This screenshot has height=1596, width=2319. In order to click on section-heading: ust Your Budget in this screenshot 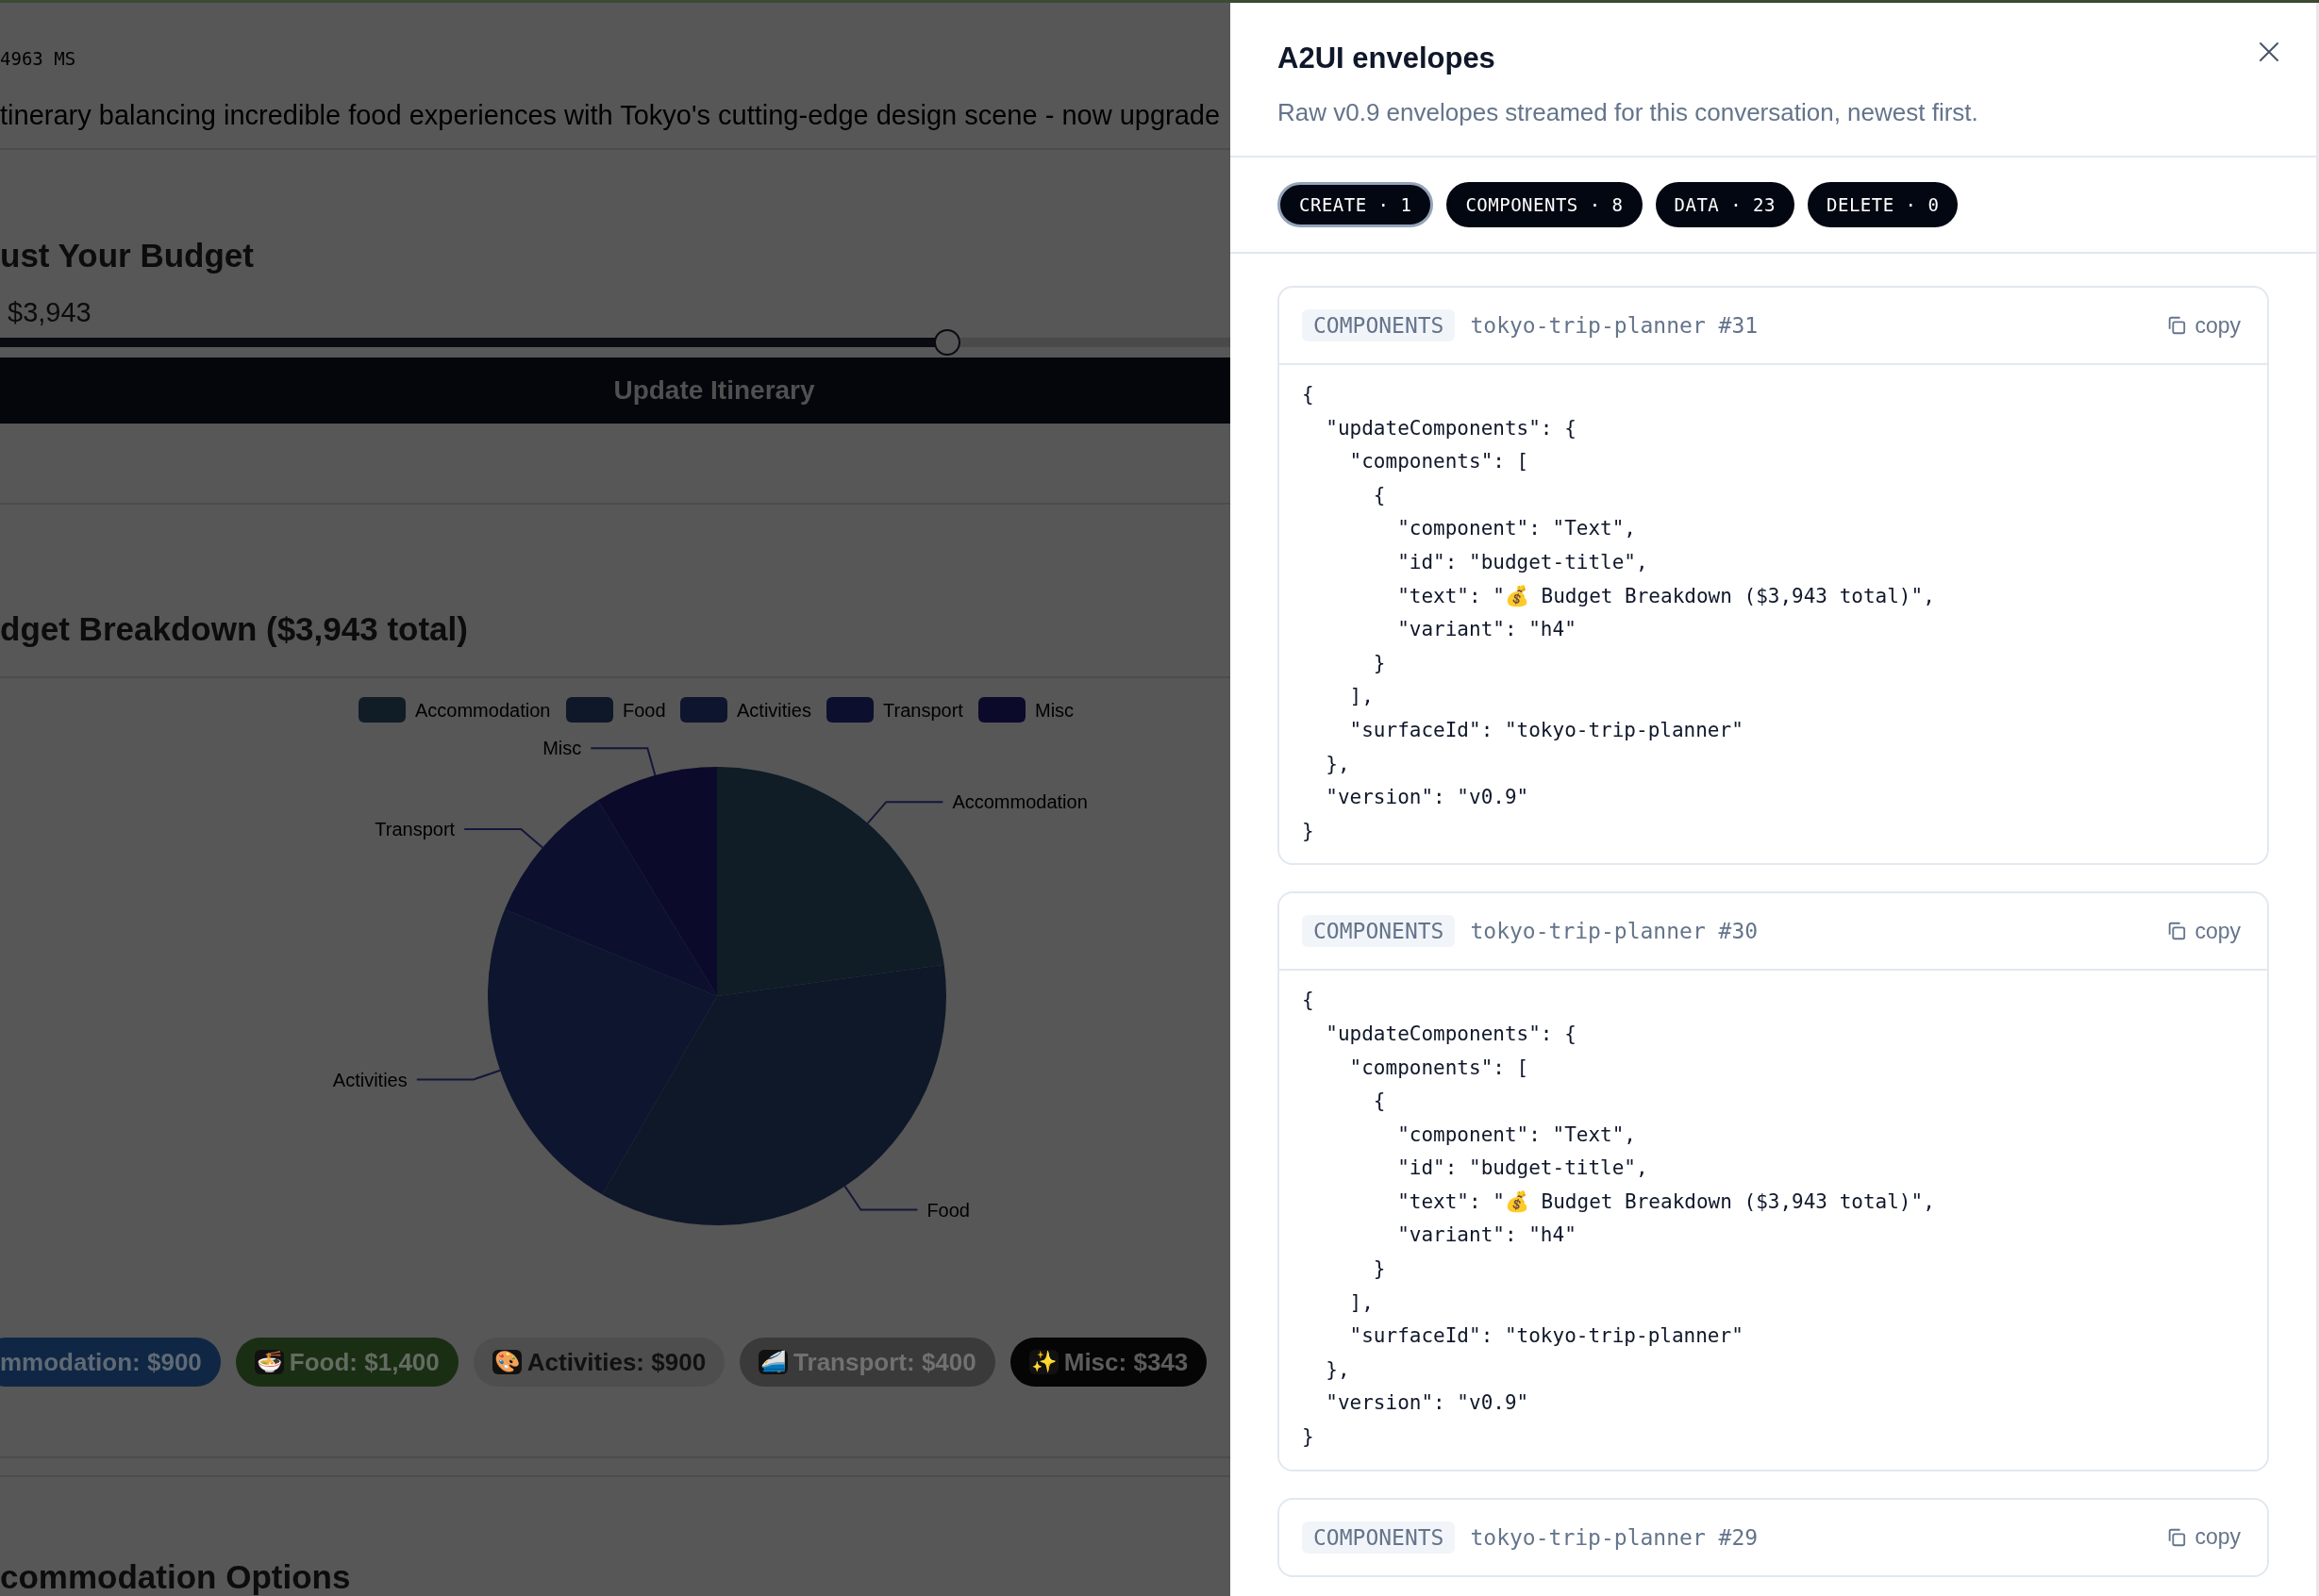, I will do `click(127, 255)`.